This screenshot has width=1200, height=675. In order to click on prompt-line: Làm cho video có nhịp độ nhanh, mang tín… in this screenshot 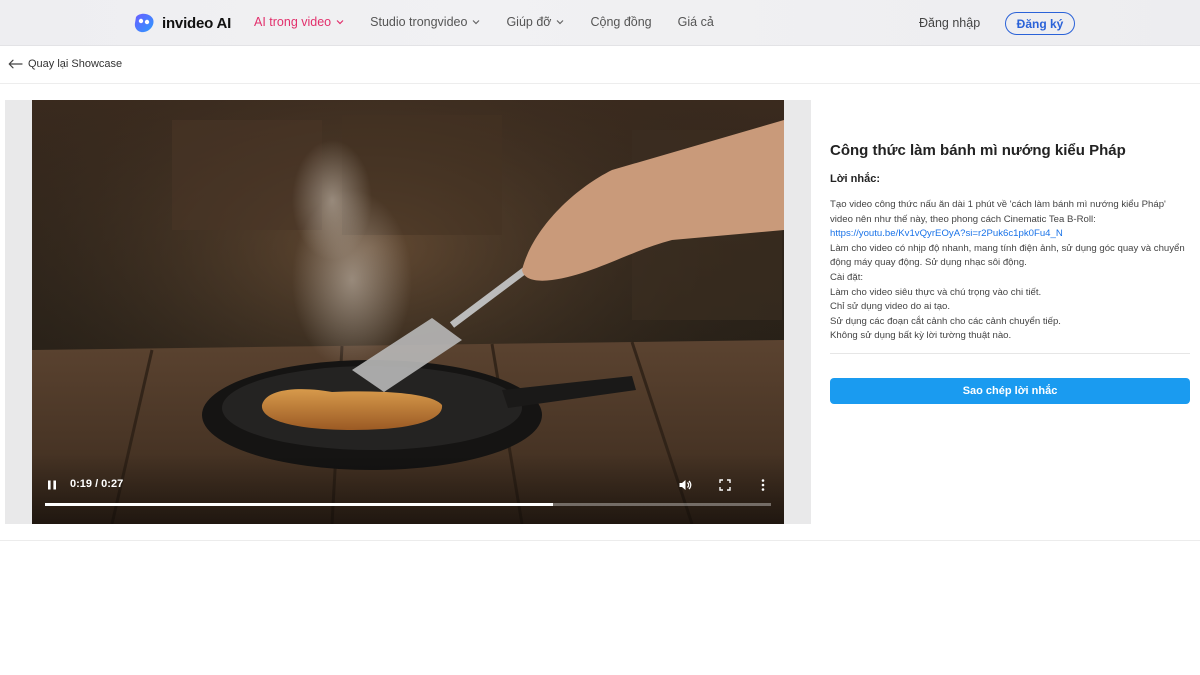, I will do `click(1007, 255)`.